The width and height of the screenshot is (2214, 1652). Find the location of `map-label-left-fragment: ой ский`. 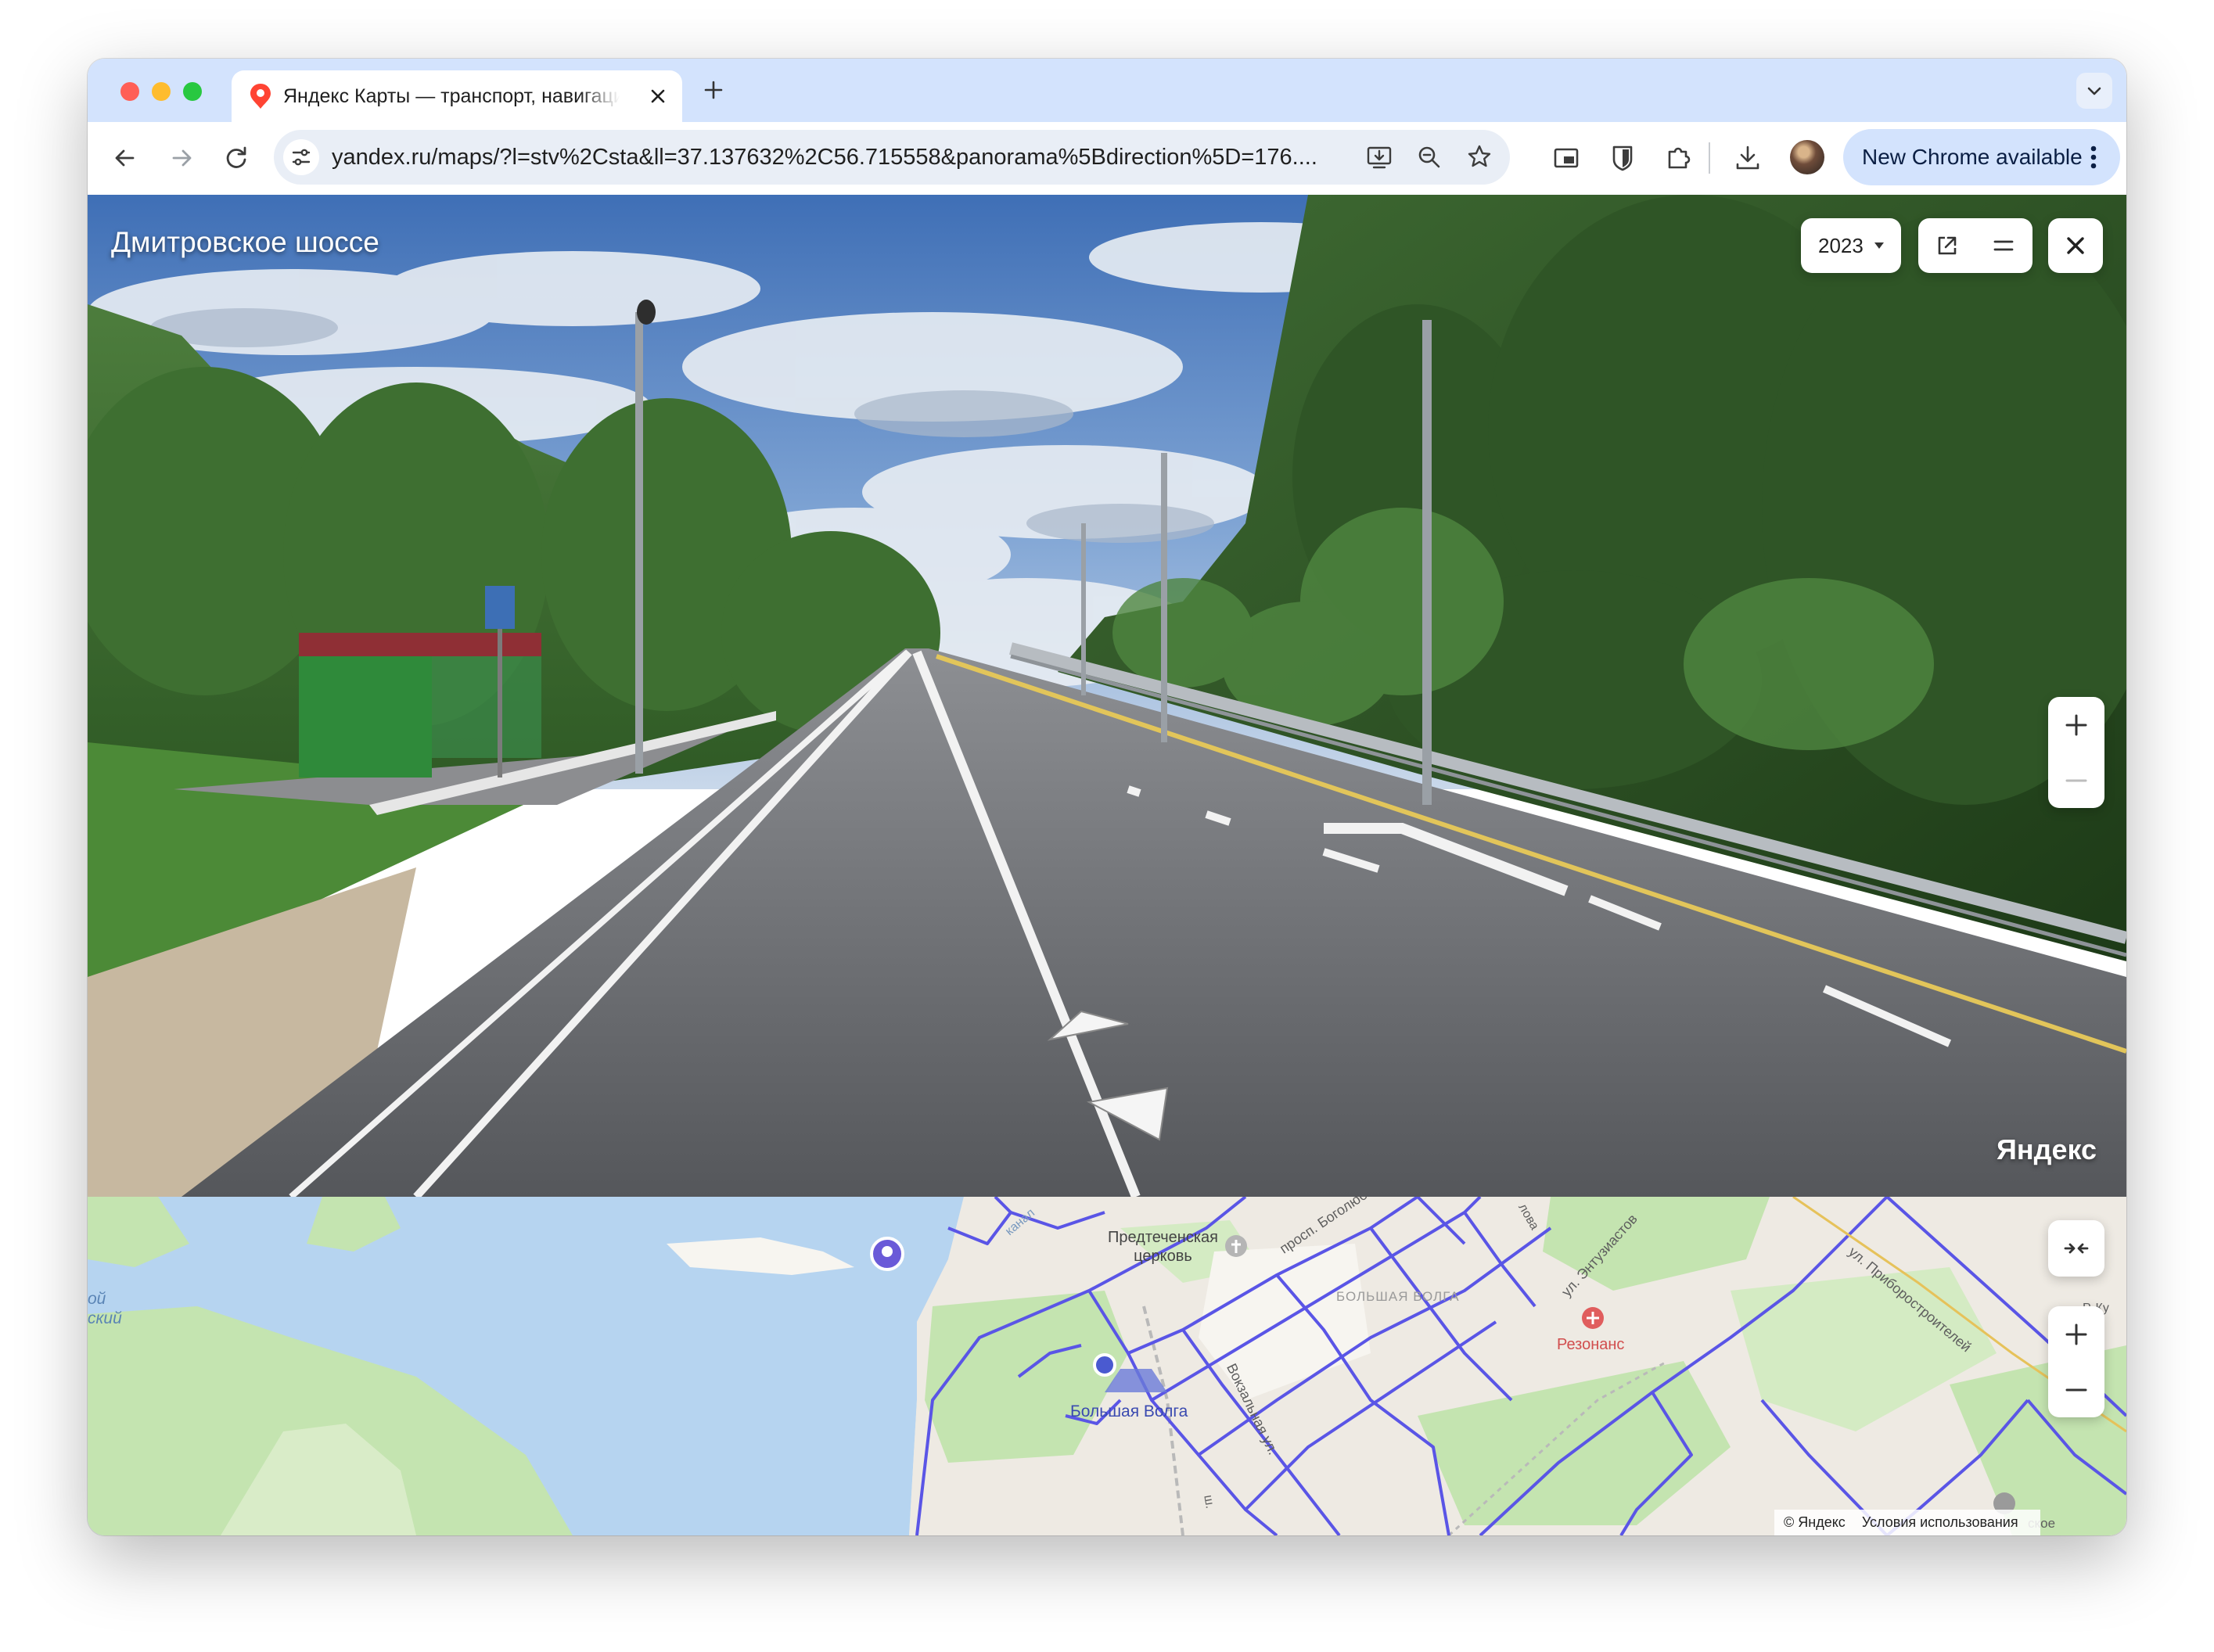

map-label-left-fragment: ой ский is located at coordinates (105, 1308).